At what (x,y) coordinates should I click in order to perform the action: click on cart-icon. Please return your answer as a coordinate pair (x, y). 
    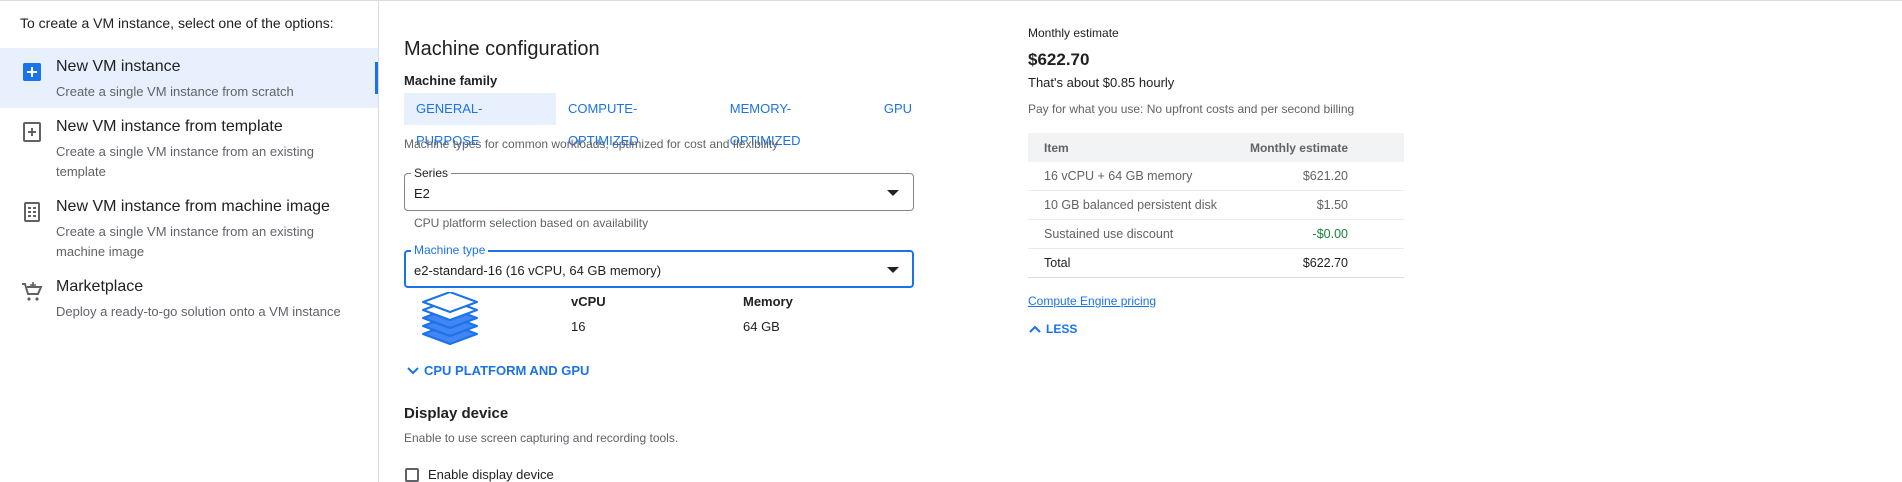
    Looking at the image, I should click on (32, 291).